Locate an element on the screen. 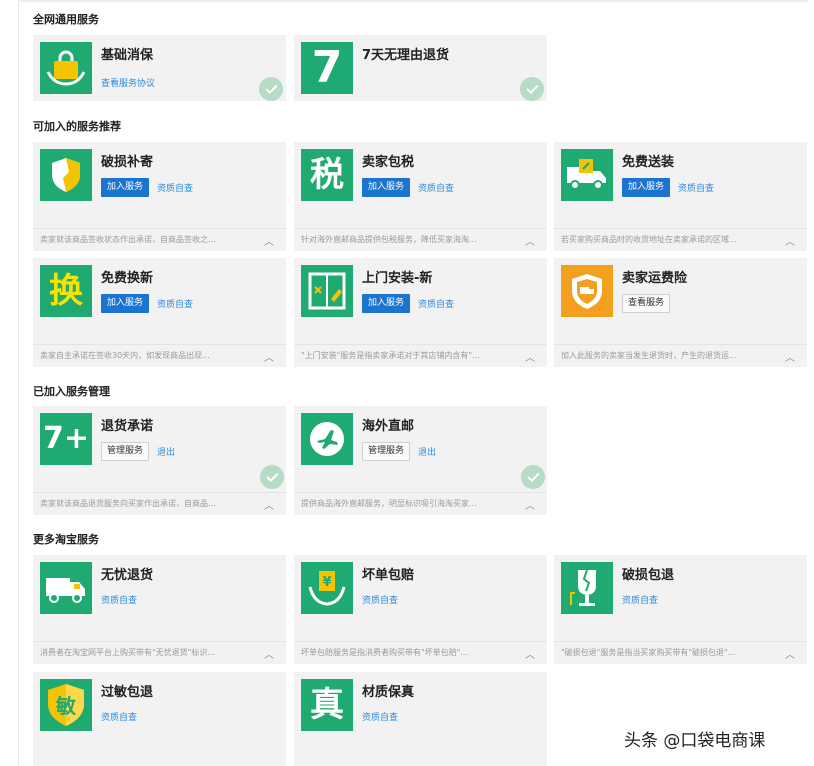  card-title: 过敏包退 is located at coordinates (127, 692).